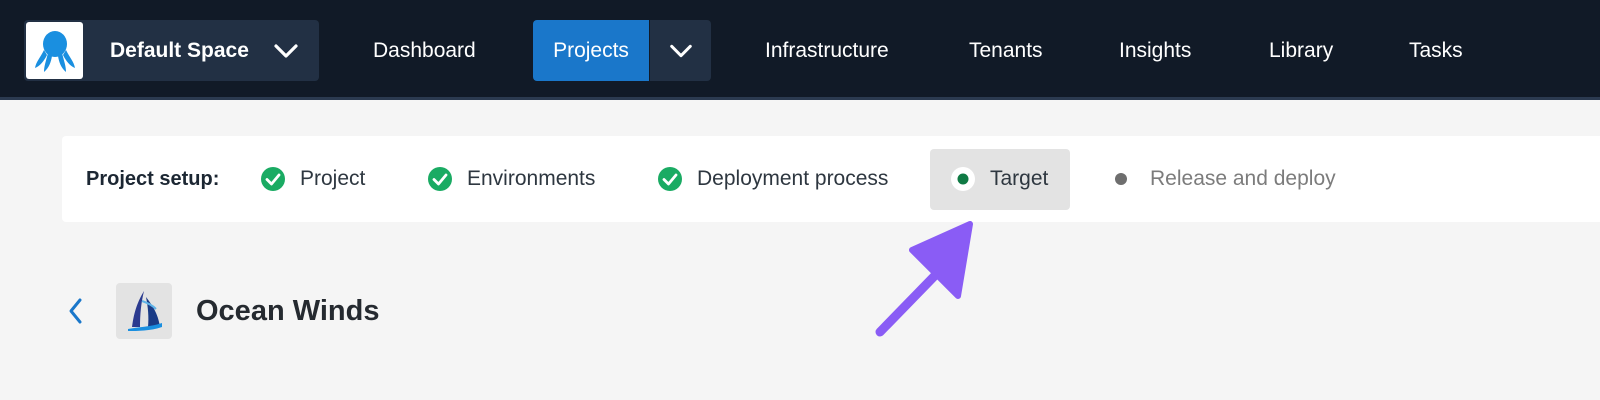 Image resolution: width=1600 pixels, height=400 pixels. What do you see at coordinates (925, 282) in the screenshot?
I see `annotation-arrow-icon` at bounding box center [925, 282].